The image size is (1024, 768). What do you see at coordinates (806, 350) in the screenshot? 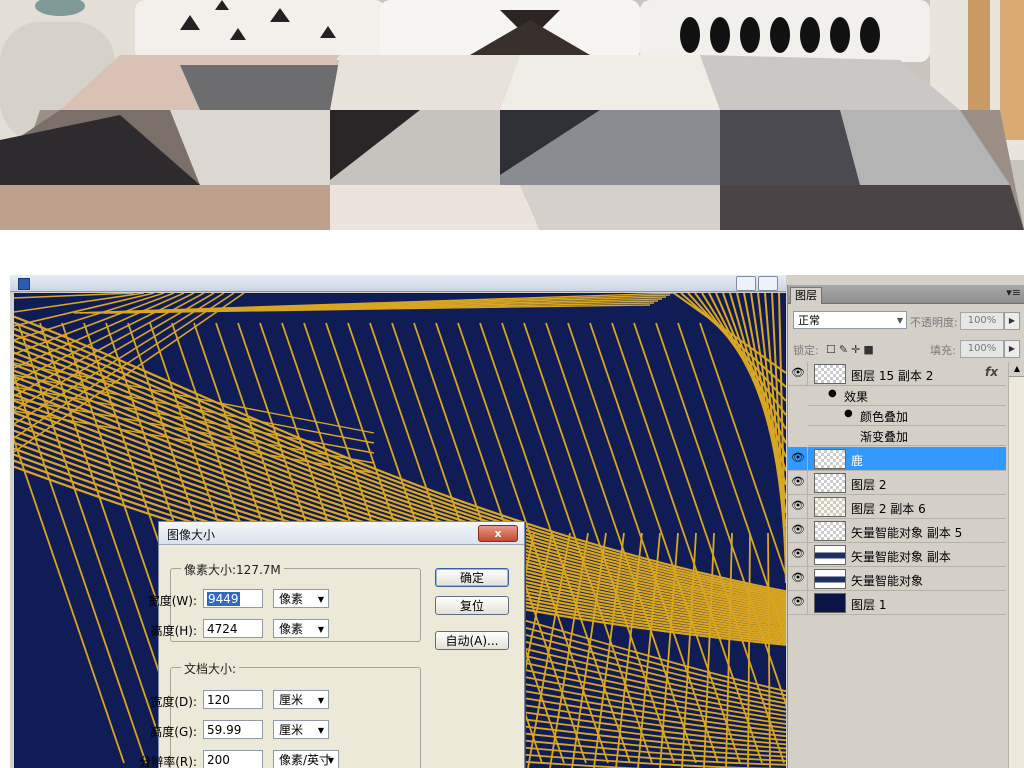
I see `lock-label: 锁定:` at bounding box center [806, 350].